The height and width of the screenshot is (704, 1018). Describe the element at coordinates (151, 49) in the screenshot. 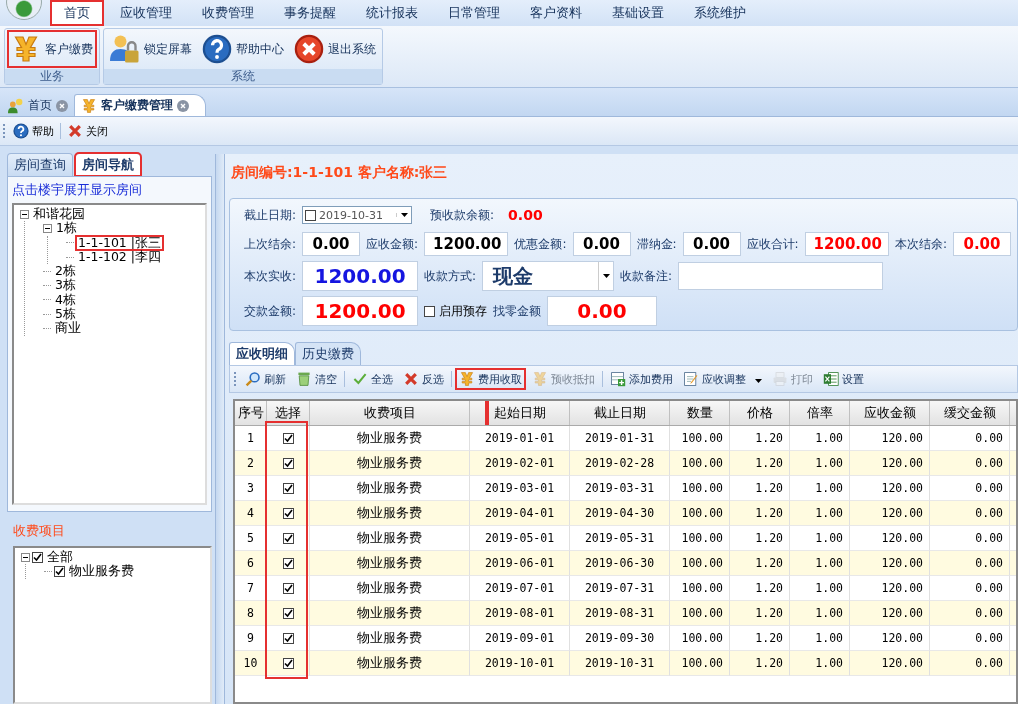

I see `ribbon-button: 锁定屏幕` at that location.